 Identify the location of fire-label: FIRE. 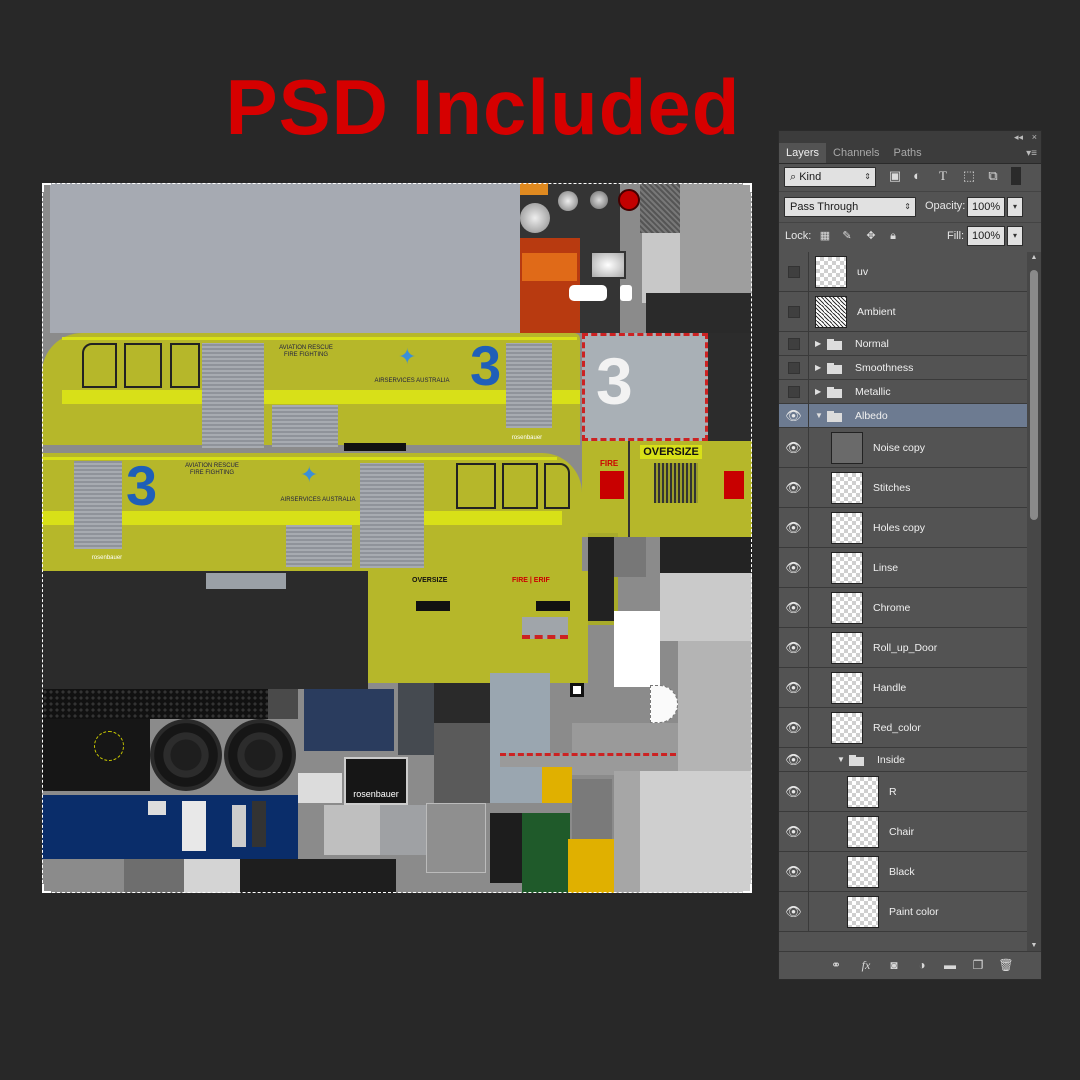
(609, 463).